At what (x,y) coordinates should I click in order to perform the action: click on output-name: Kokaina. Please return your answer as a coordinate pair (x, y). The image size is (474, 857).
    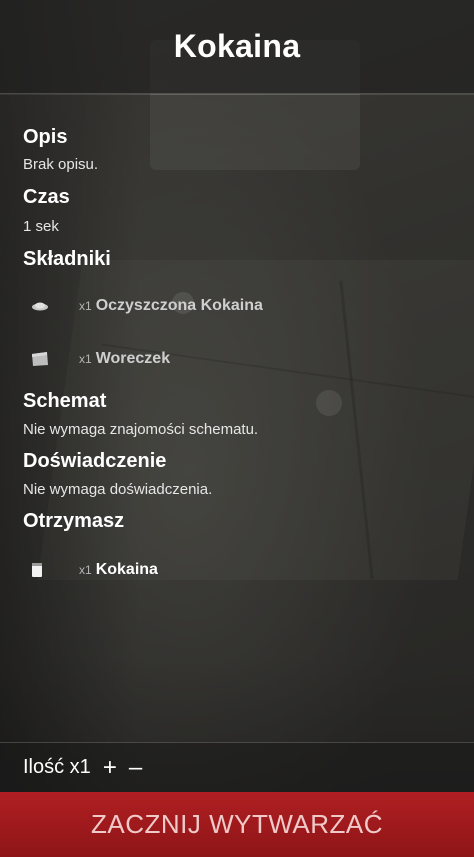
    Looking at the image, I should click on (126, 569).